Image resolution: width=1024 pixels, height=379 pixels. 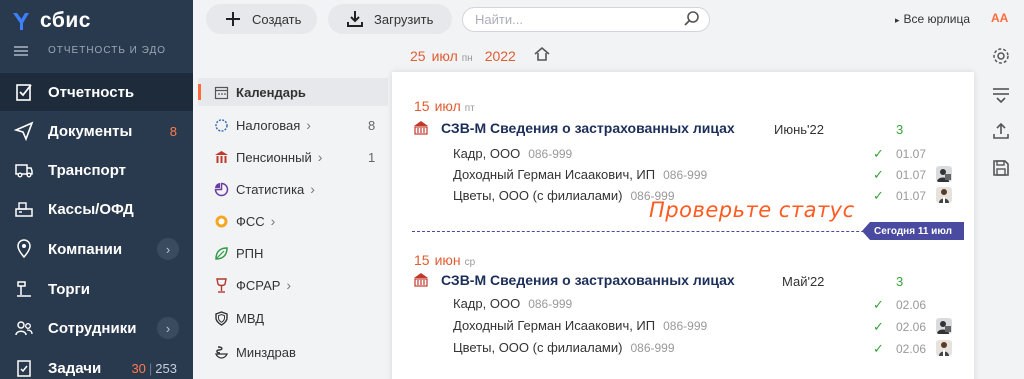 What do you see at coordinates (444, 106) in the screenshot?
I see `group-date: 15 июл пт` at bounding box center [444, 106].